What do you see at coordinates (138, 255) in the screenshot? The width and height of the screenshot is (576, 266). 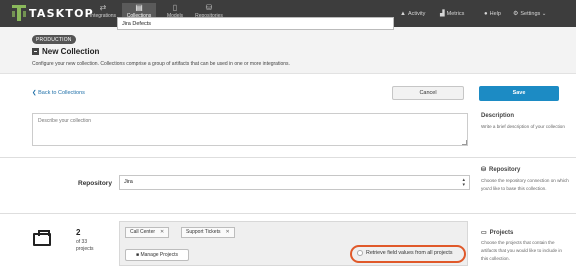 I see `briefcase-small-icon: ■` at bounding box center [138, 255].